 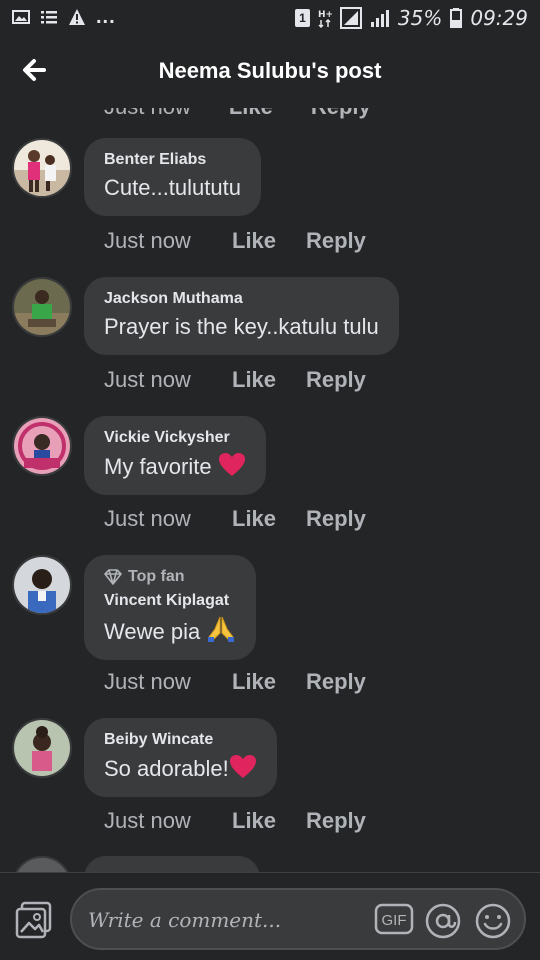 I want to click on diamond-icon, so click(x=113, y=577).